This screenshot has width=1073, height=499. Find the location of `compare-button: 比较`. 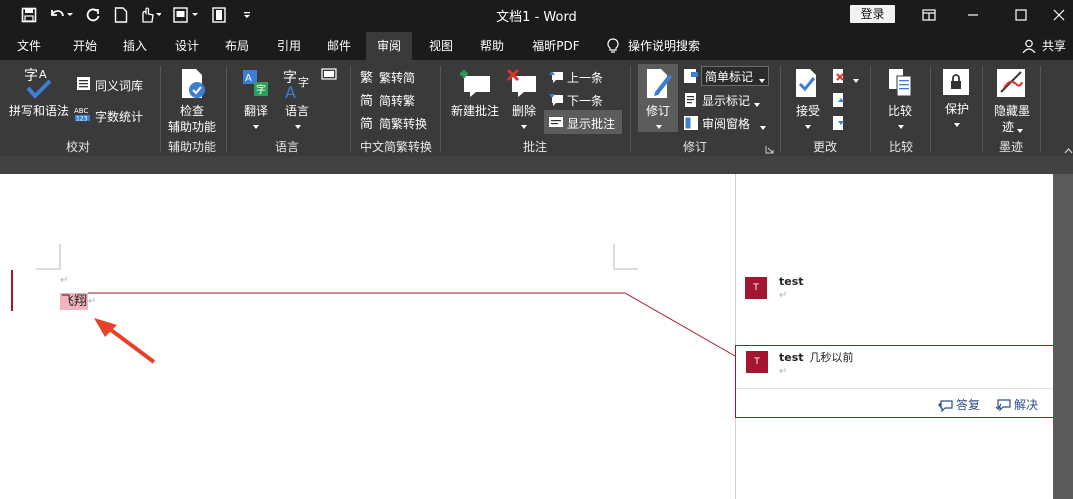

compare-button: 比较 is located at coordinates (900, 110).